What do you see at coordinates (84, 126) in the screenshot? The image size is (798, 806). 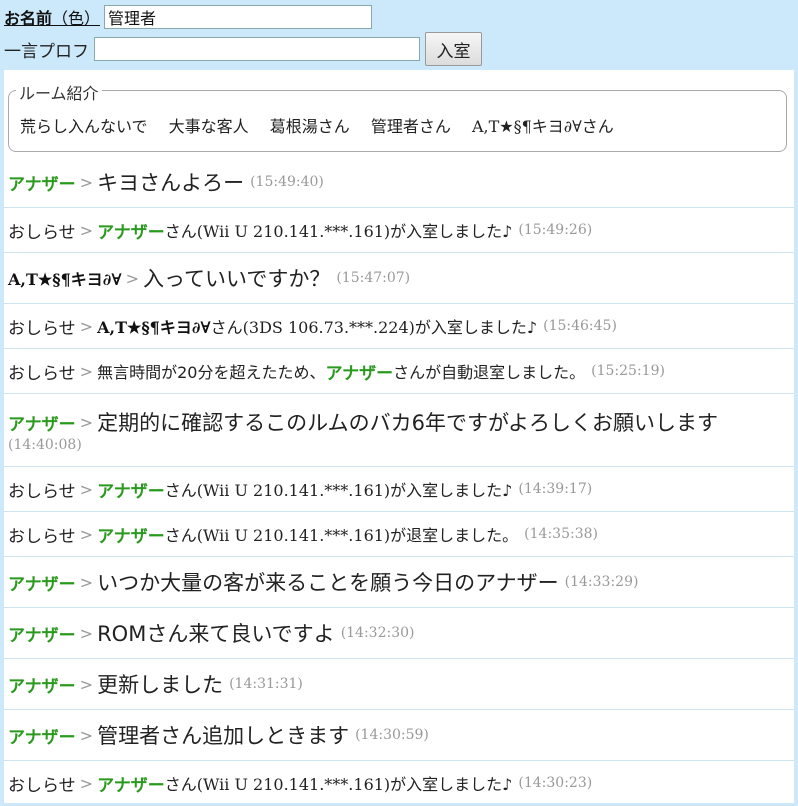 I see `room-user: 荒らし入んないで` at bounding box center [84, 126].